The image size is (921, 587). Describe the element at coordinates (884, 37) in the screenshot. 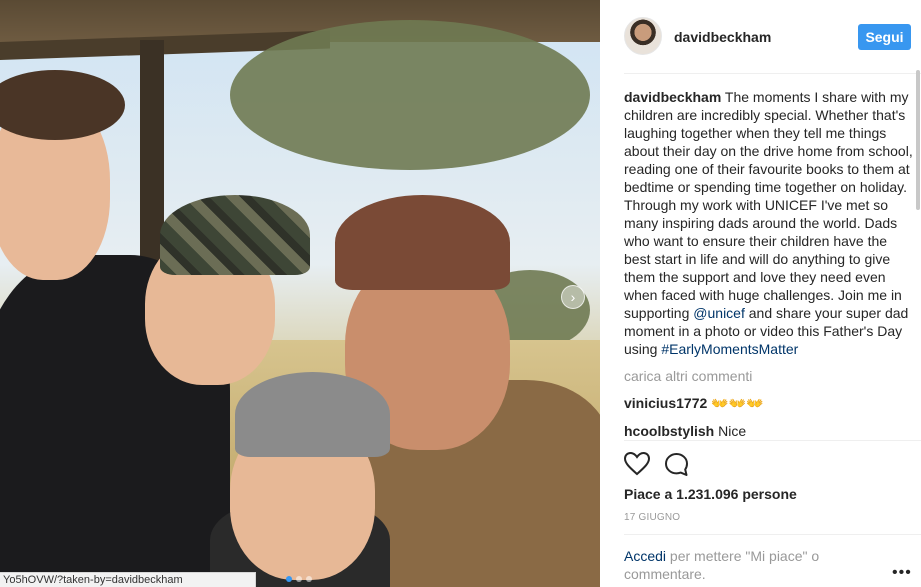

I see `follow-button: Segui` at that location.